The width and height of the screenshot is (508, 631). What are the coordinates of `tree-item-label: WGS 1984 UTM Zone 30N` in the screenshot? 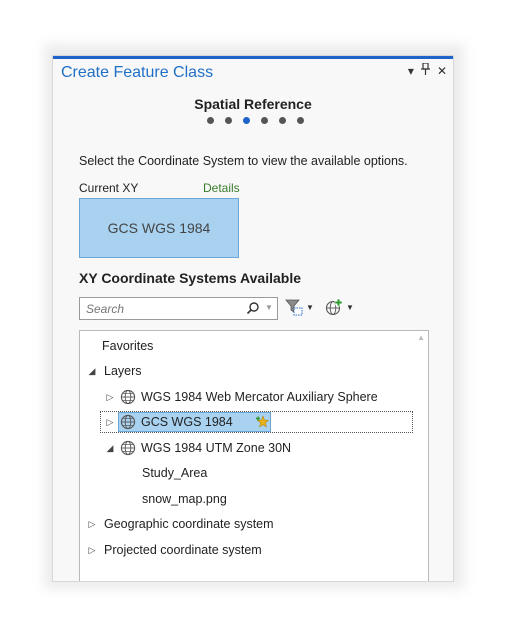 It's located at (216, 448).